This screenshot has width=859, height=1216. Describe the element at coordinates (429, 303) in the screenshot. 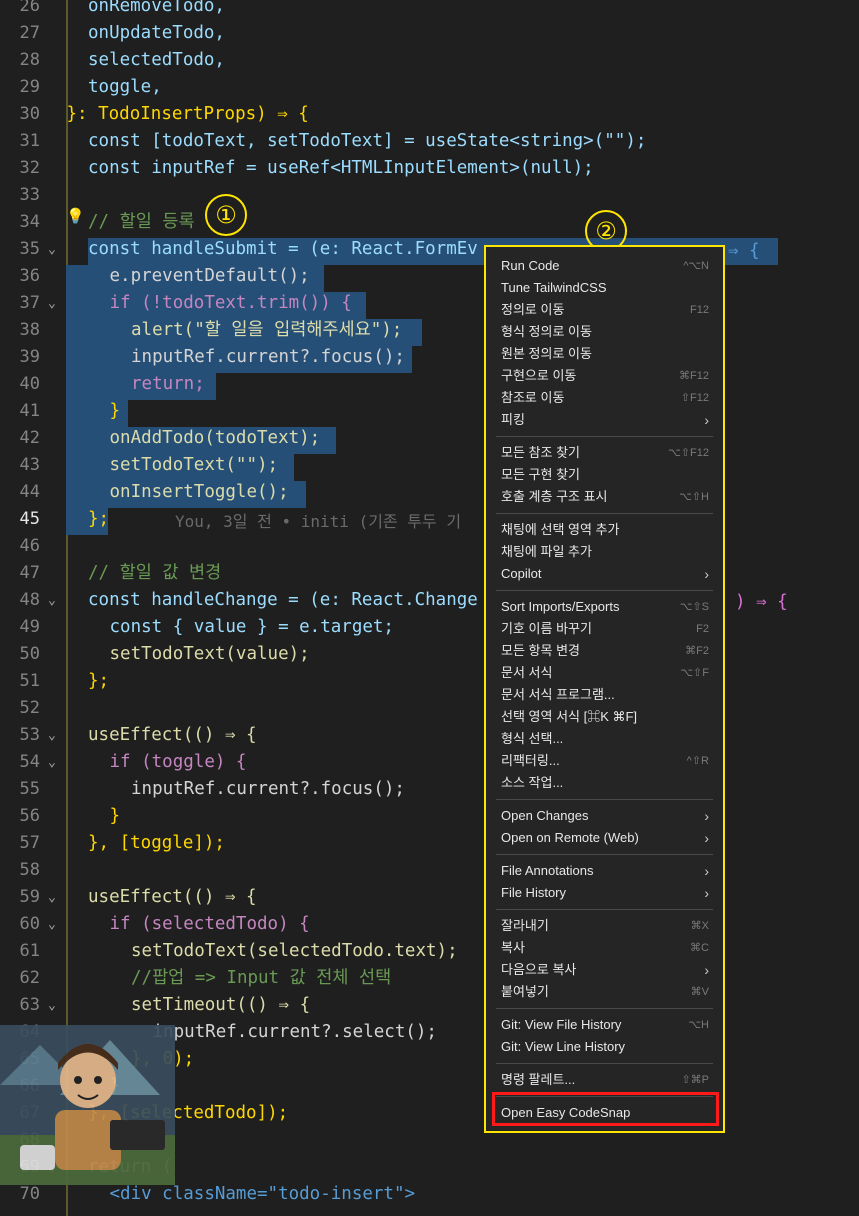

I see `code-line: 37 ⌄ if (!todoText.trim()) {` at that location.